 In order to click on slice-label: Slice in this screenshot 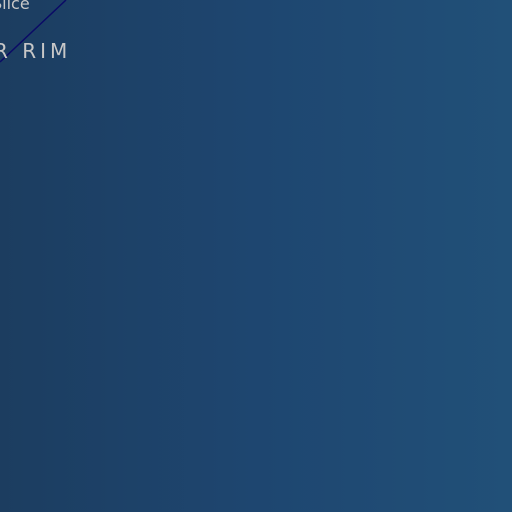, I will do `click(15, 6)`.